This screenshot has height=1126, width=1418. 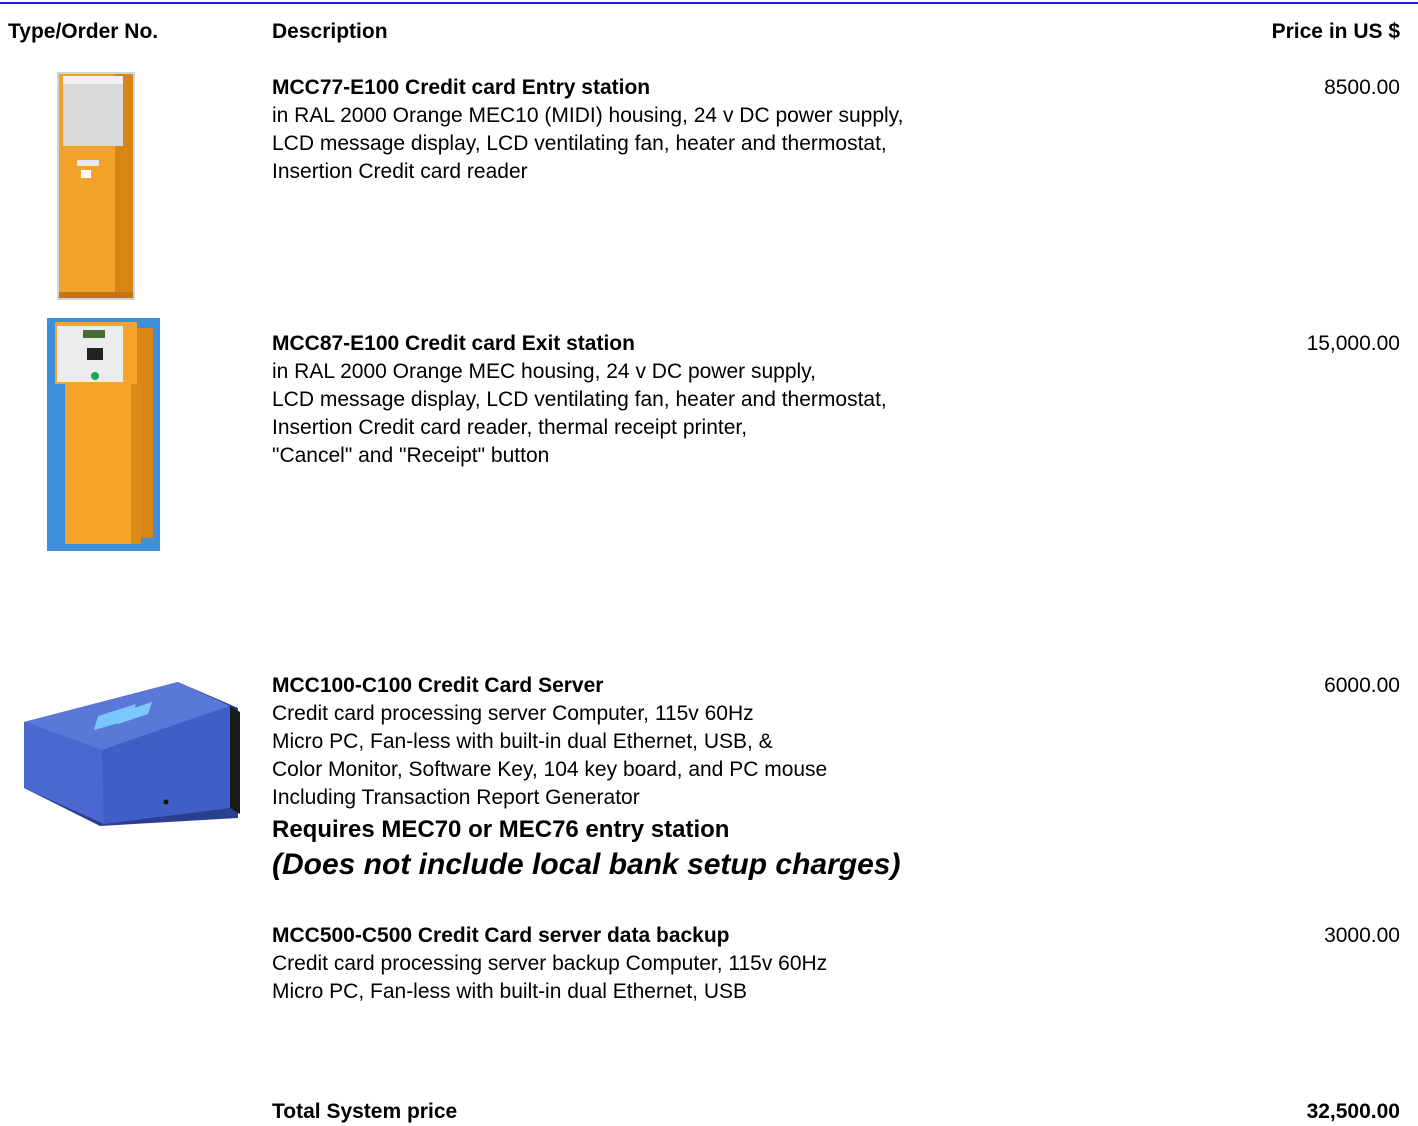 What do you see at coordinates (1362, 87) in the screenshot?
I see `item-price: 8500.00` at bounding box center [1362, 87].